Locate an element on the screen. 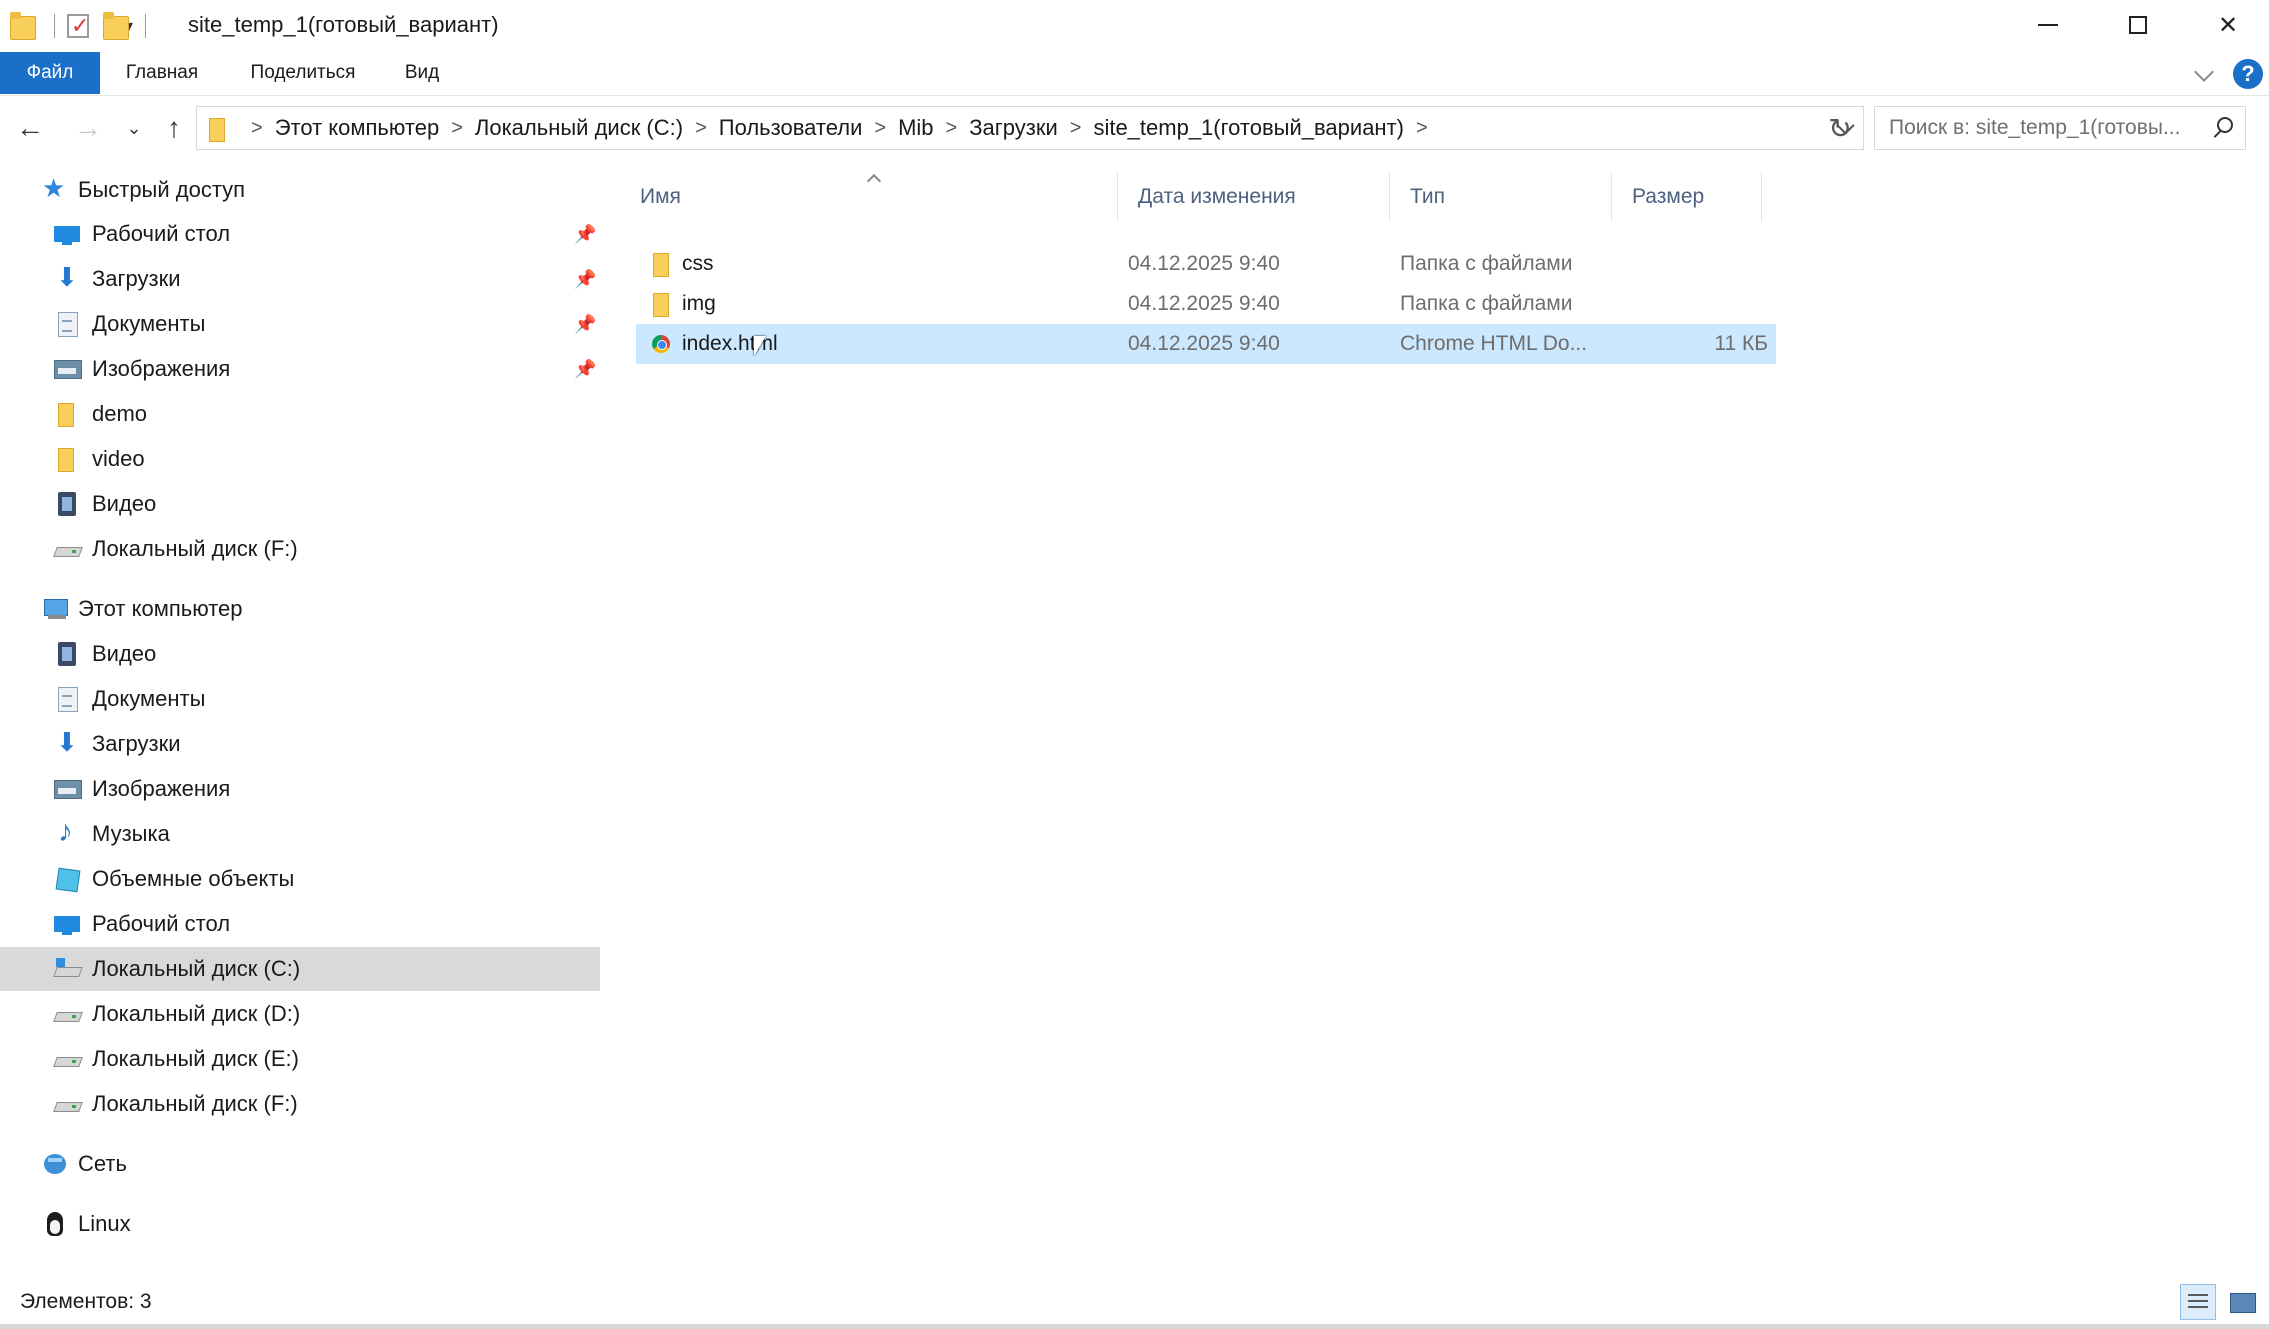 The image size is (2269, 1329). ribbon-controls: ? is located at coordinates (2231, 74).